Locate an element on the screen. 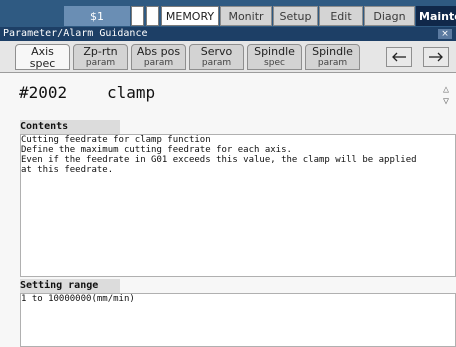 The height and width of the screenshot is (347, 456). tab-axis-spec: Axis spec is located at coordinates (42, 57).